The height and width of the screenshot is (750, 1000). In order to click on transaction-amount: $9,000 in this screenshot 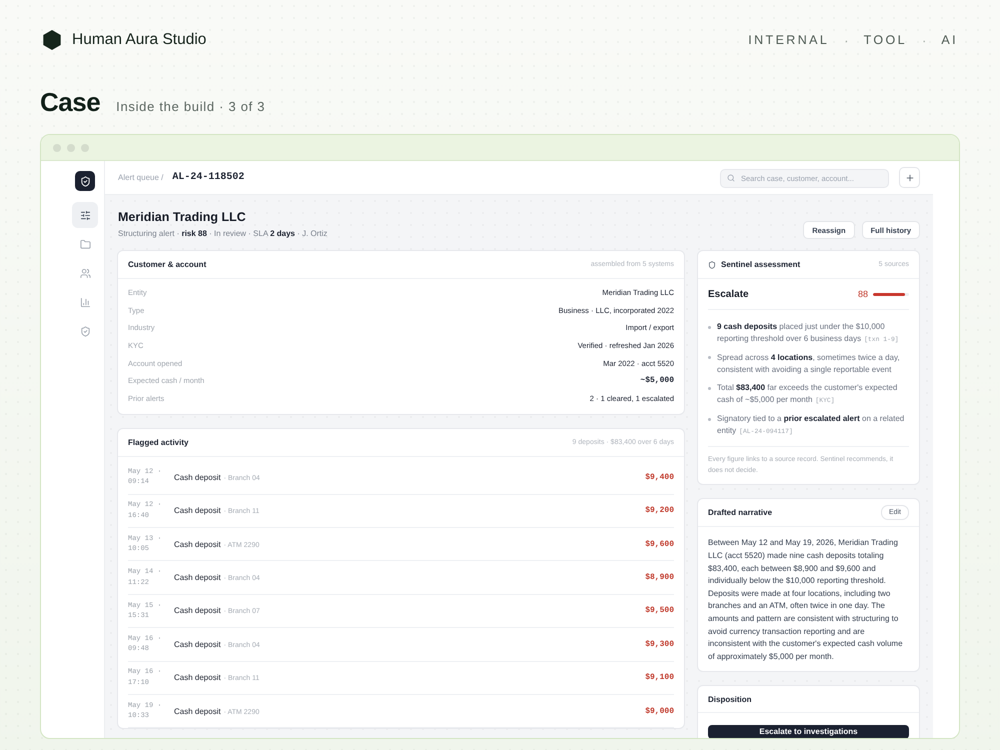, I will do `click(659, 711)`.